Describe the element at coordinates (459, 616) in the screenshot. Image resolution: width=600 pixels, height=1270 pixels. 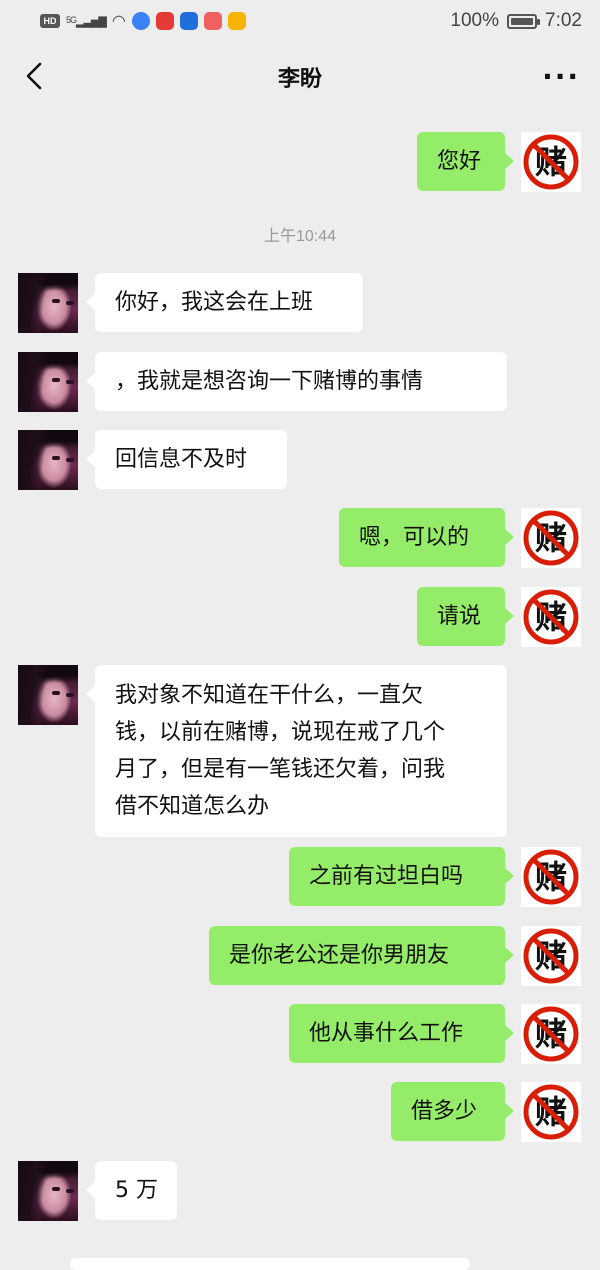
I see `message-text: 请说` at that location.